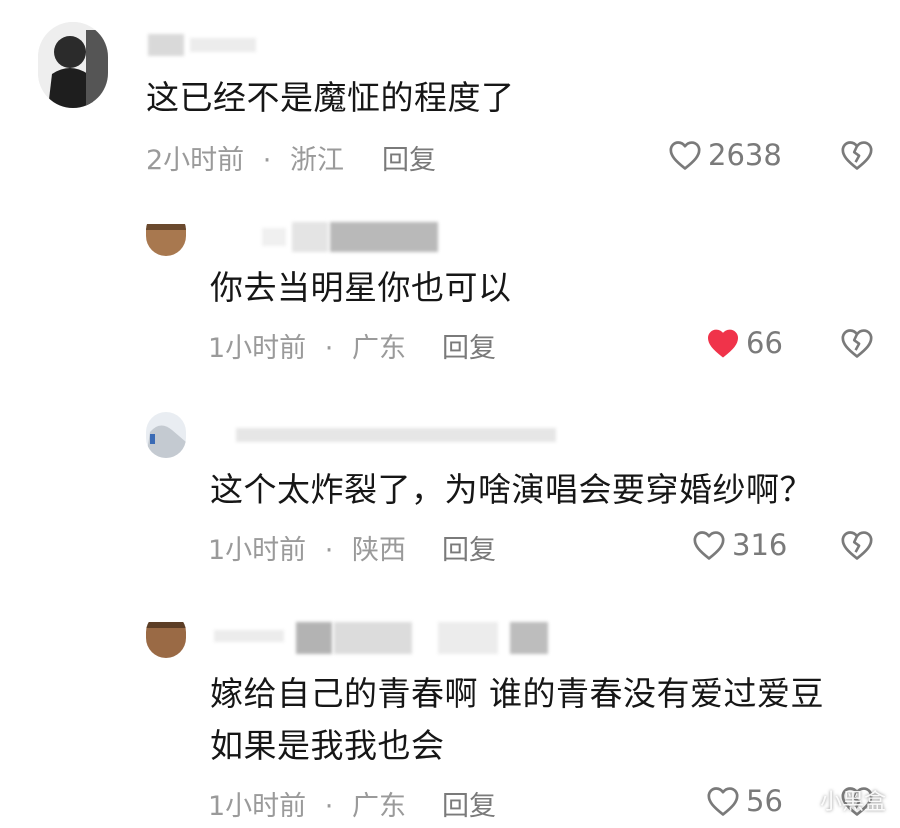  What do you see at coordinates (745, 155) in the screenshot?
I see `like-count: 2638` at bounding box center [745, 155].